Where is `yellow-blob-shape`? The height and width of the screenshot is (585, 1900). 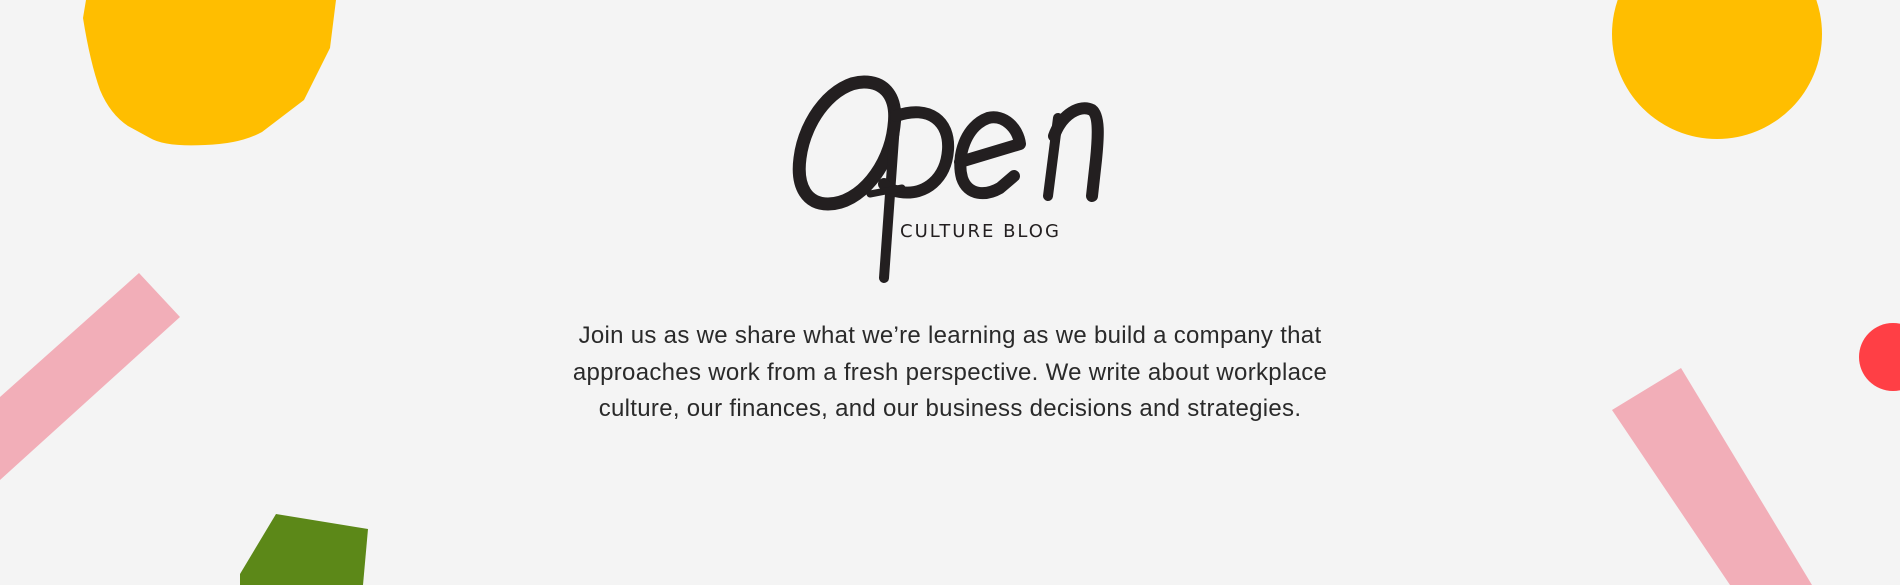
yellow-blob-shape is located at coordinates (209, 73).